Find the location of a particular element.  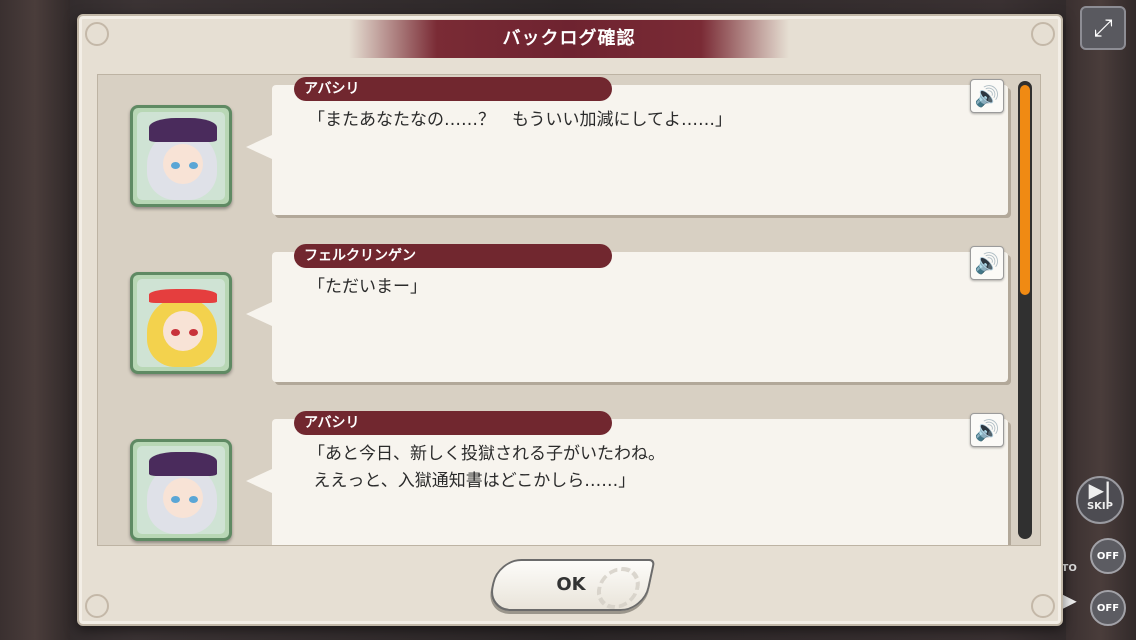

ok-label: OK is located at coordinates (571, 584).